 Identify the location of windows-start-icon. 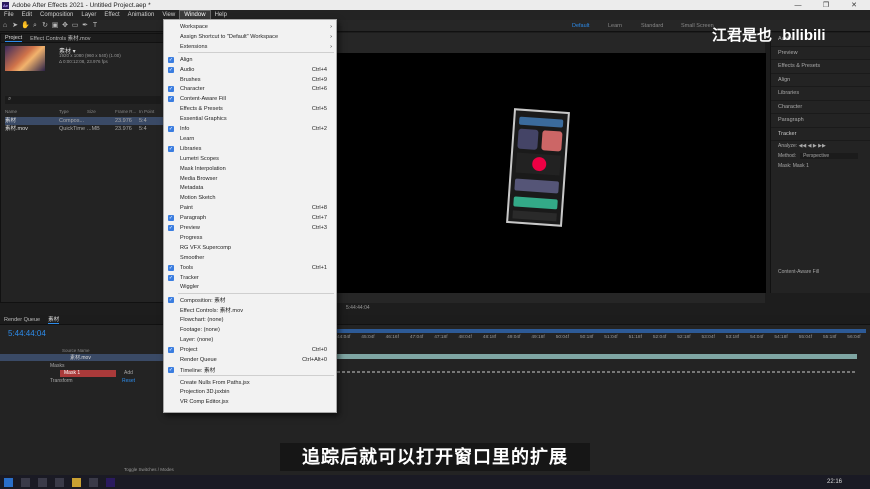
(8, 482).